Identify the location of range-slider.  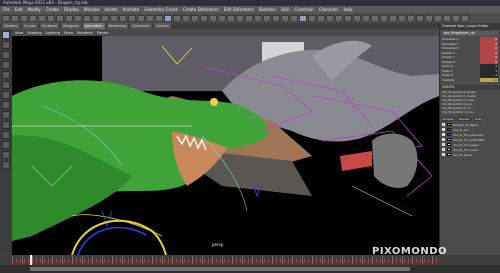
(250, 269).